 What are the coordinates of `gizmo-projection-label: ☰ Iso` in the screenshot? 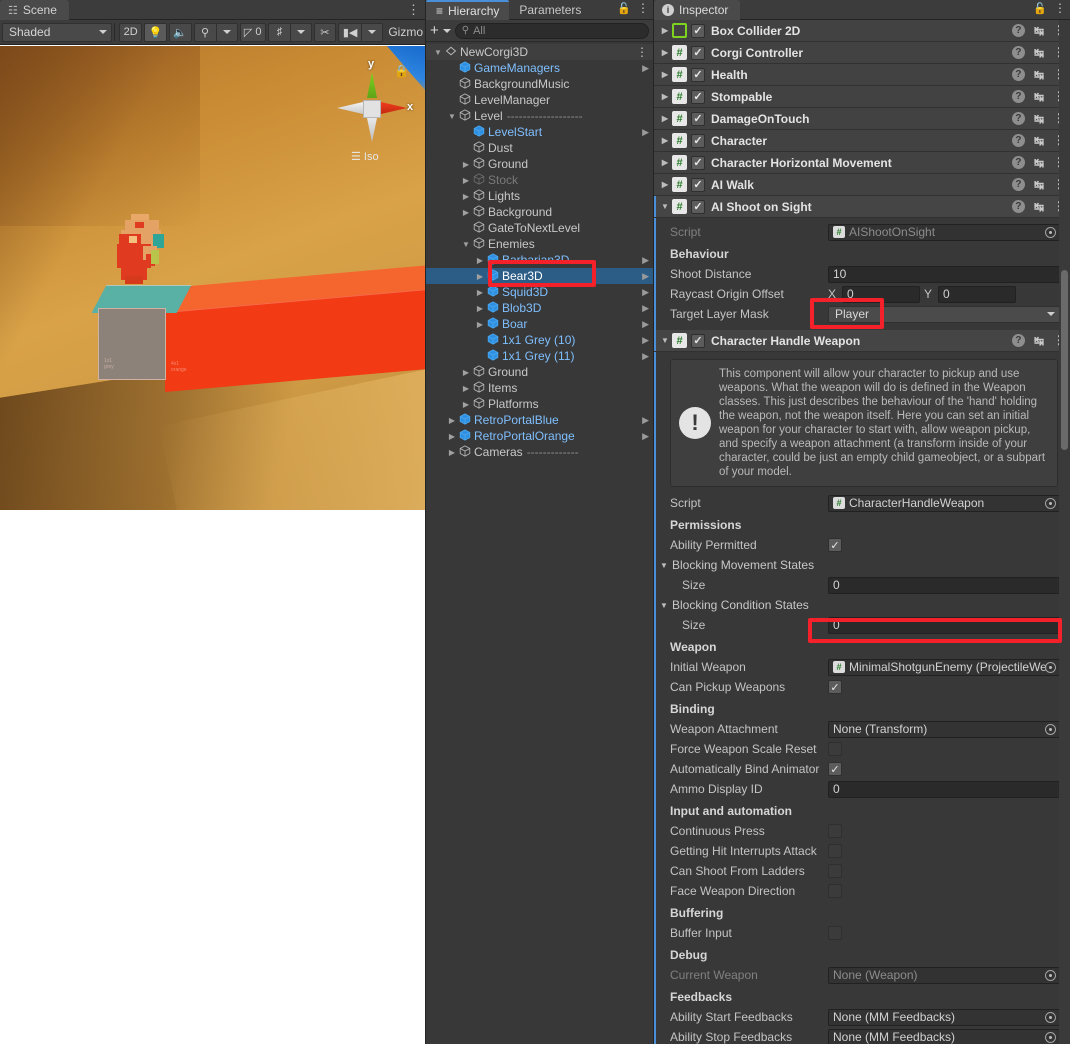 It's located at (365, 156).